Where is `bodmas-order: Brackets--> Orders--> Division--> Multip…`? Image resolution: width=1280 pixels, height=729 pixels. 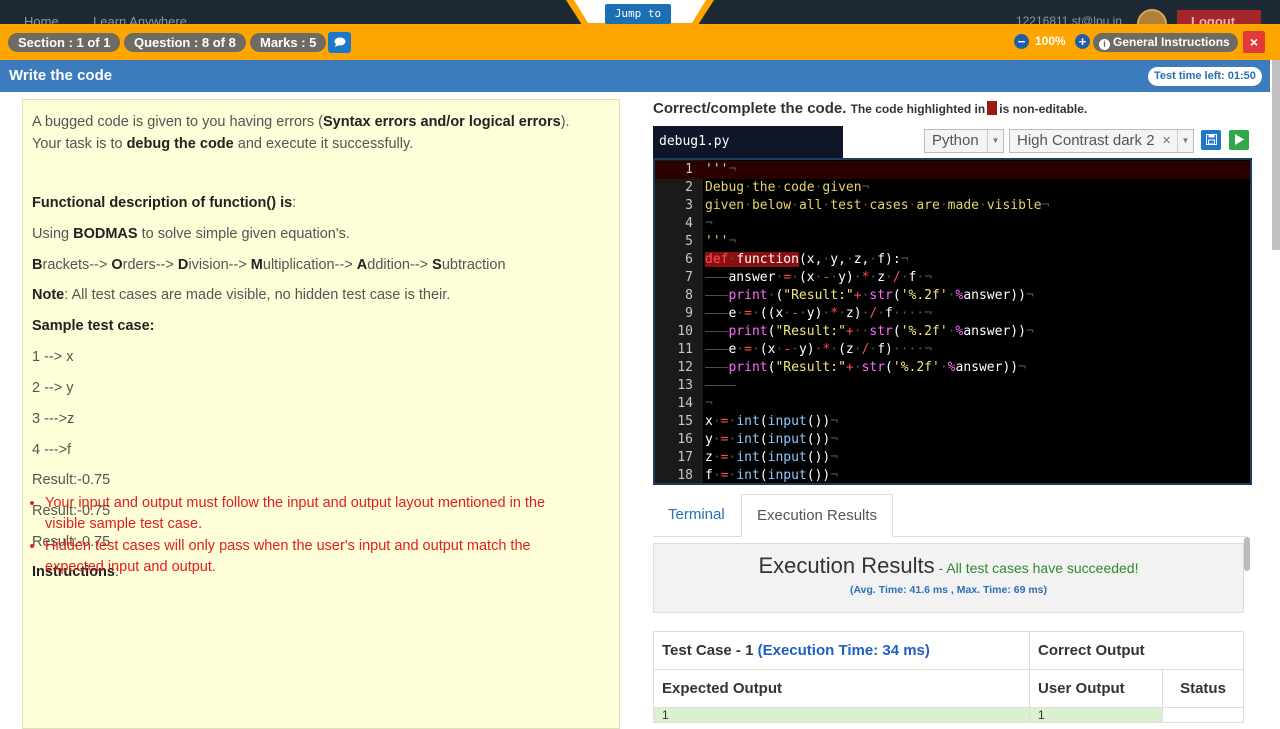
bodmas-order: Brackets--> Orders--> Division--> Multip… is located at coordinates (269, 265).